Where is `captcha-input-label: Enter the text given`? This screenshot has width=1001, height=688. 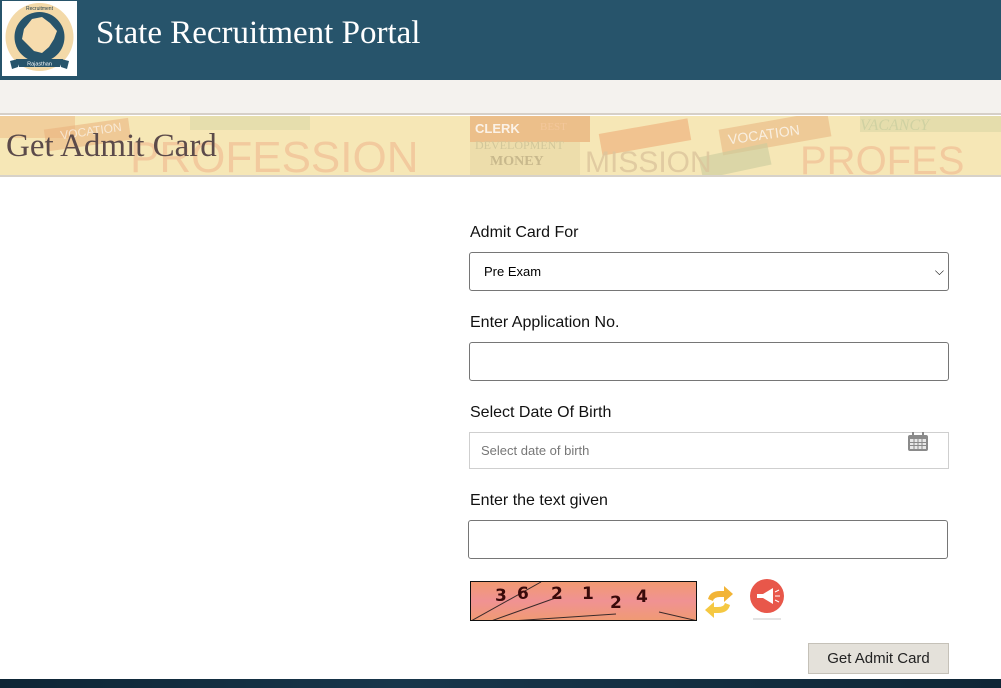
captcha-input-label: Enter the text given is located at coordinates (539, 500).